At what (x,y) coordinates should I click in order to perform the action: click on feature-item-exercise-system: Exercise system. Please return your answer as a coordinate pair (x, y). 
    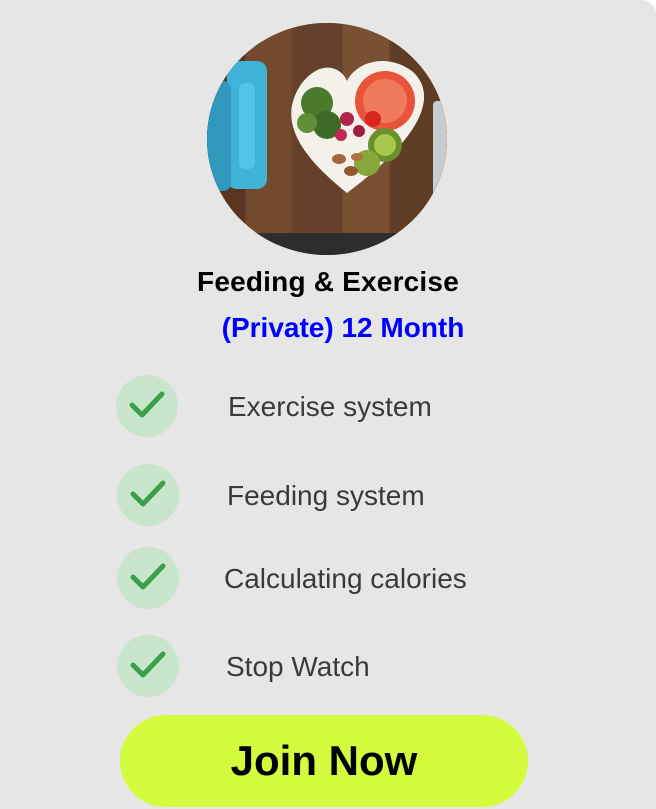
    Looking at the image, I should click on (336, 407).